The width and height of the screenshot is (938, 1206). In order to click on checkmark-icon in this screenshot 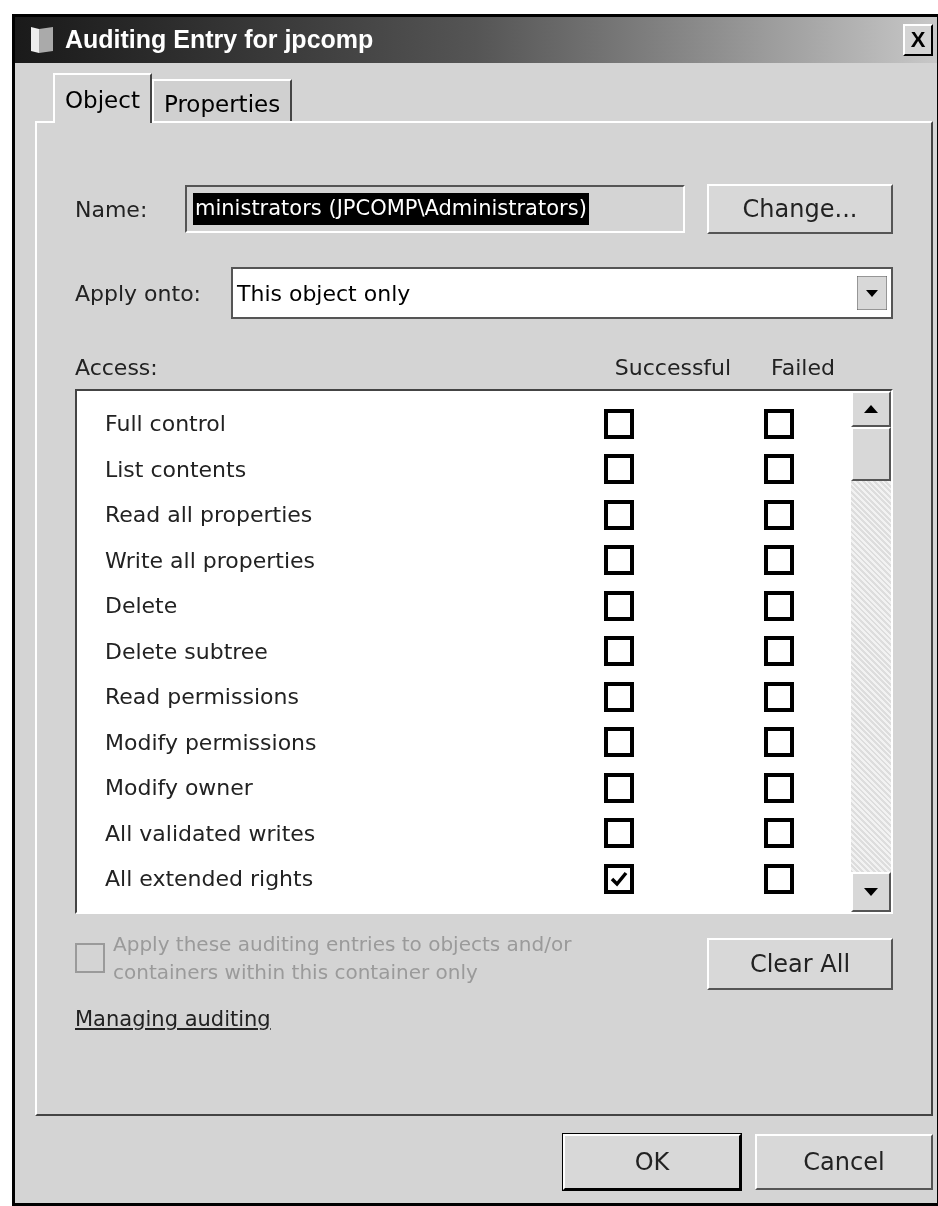, I will do `click(619, 878)`.